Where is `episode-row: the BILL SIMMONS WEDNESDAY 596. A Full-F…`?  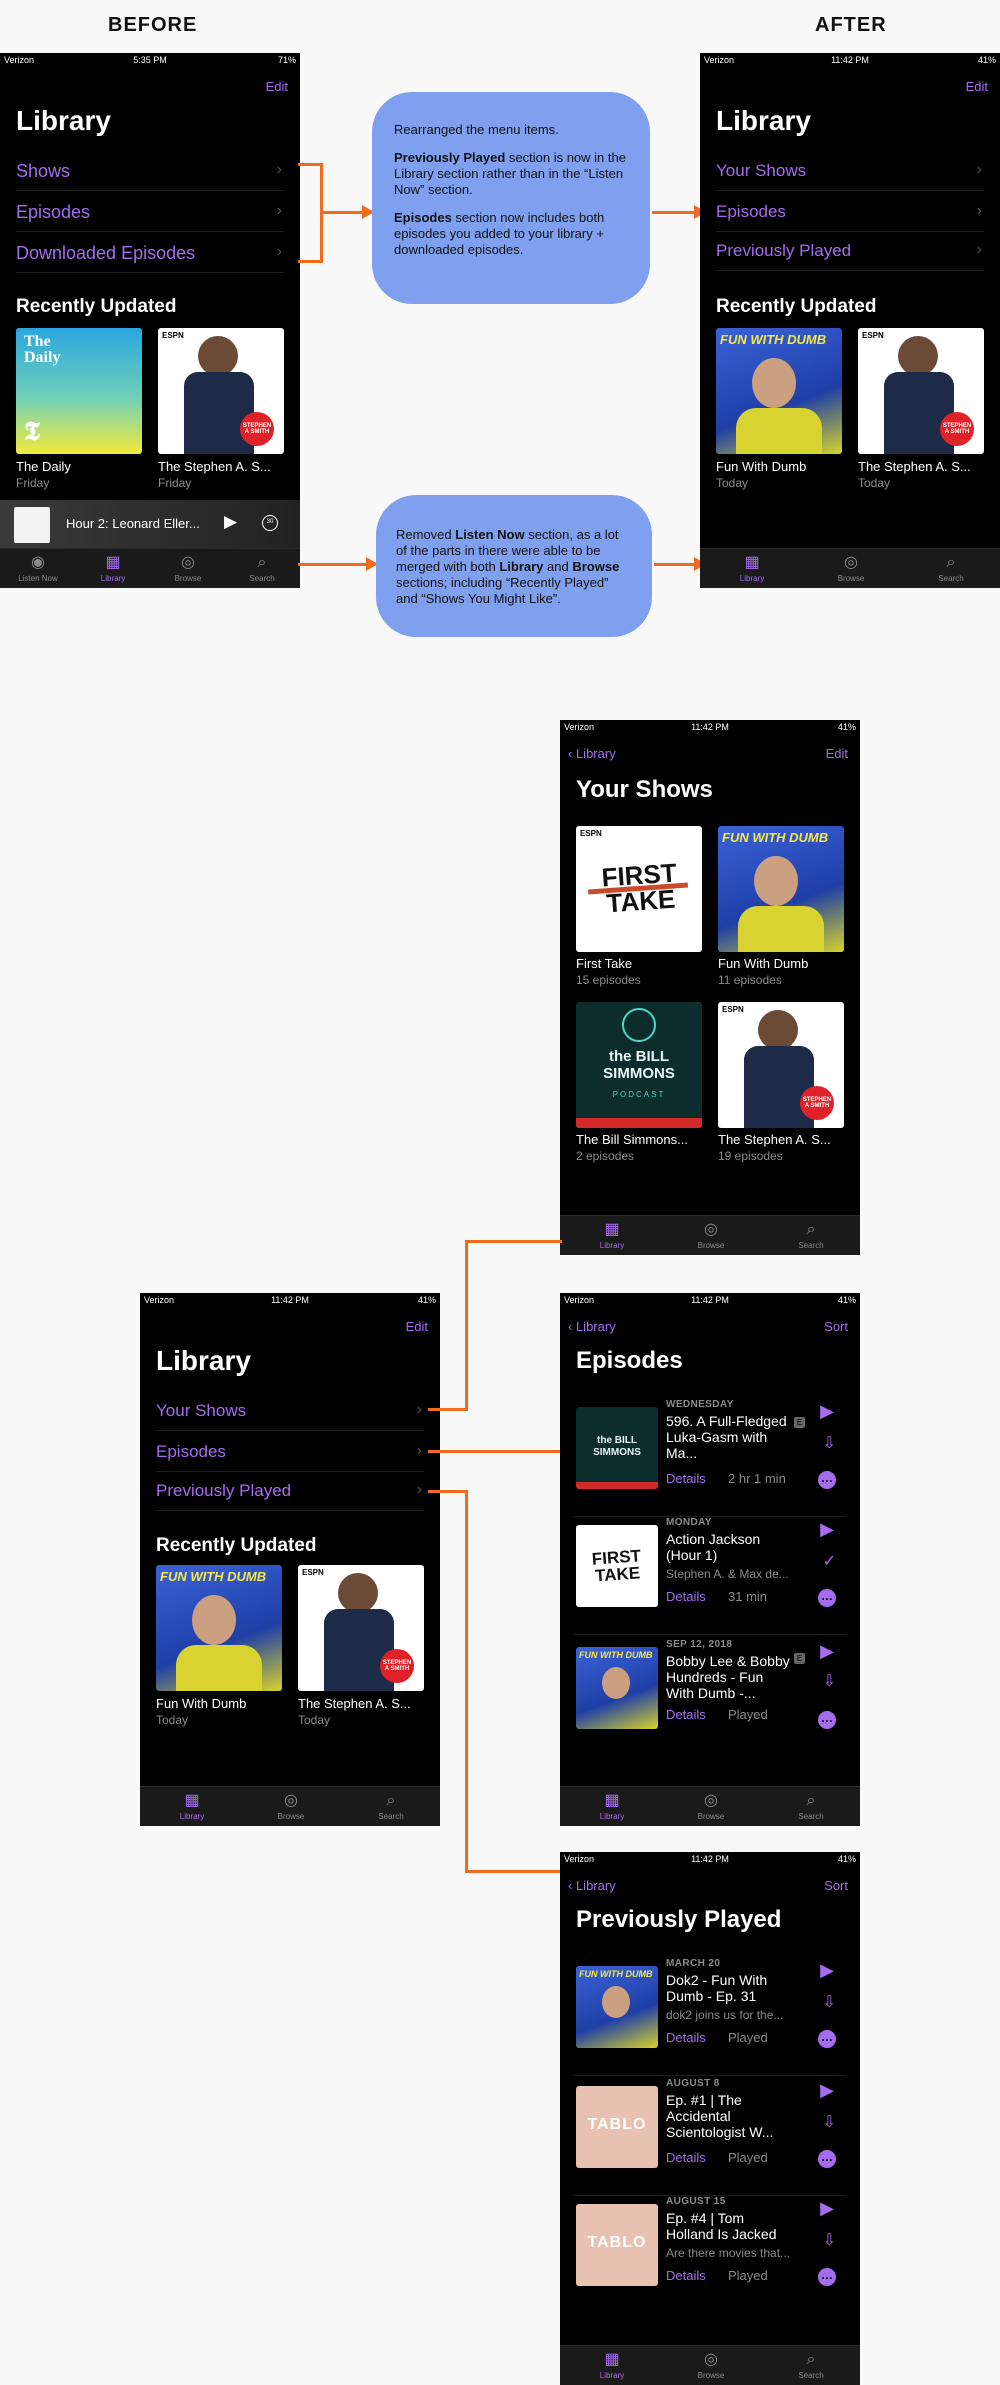
episode-row: the BILL SIMMONS WEDNESDAY 596. A Full-F… is located at coordinates (710, 1458).